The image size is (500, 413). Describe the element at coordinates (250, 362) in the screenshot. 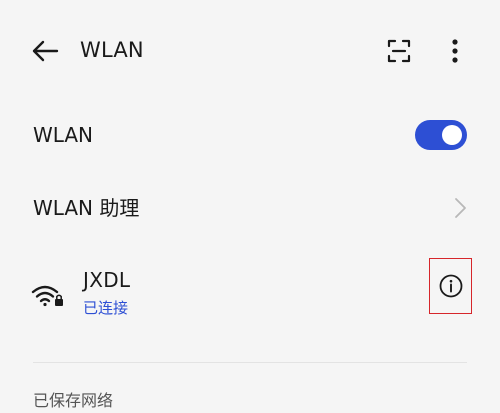

I see `section-divider` at that location.